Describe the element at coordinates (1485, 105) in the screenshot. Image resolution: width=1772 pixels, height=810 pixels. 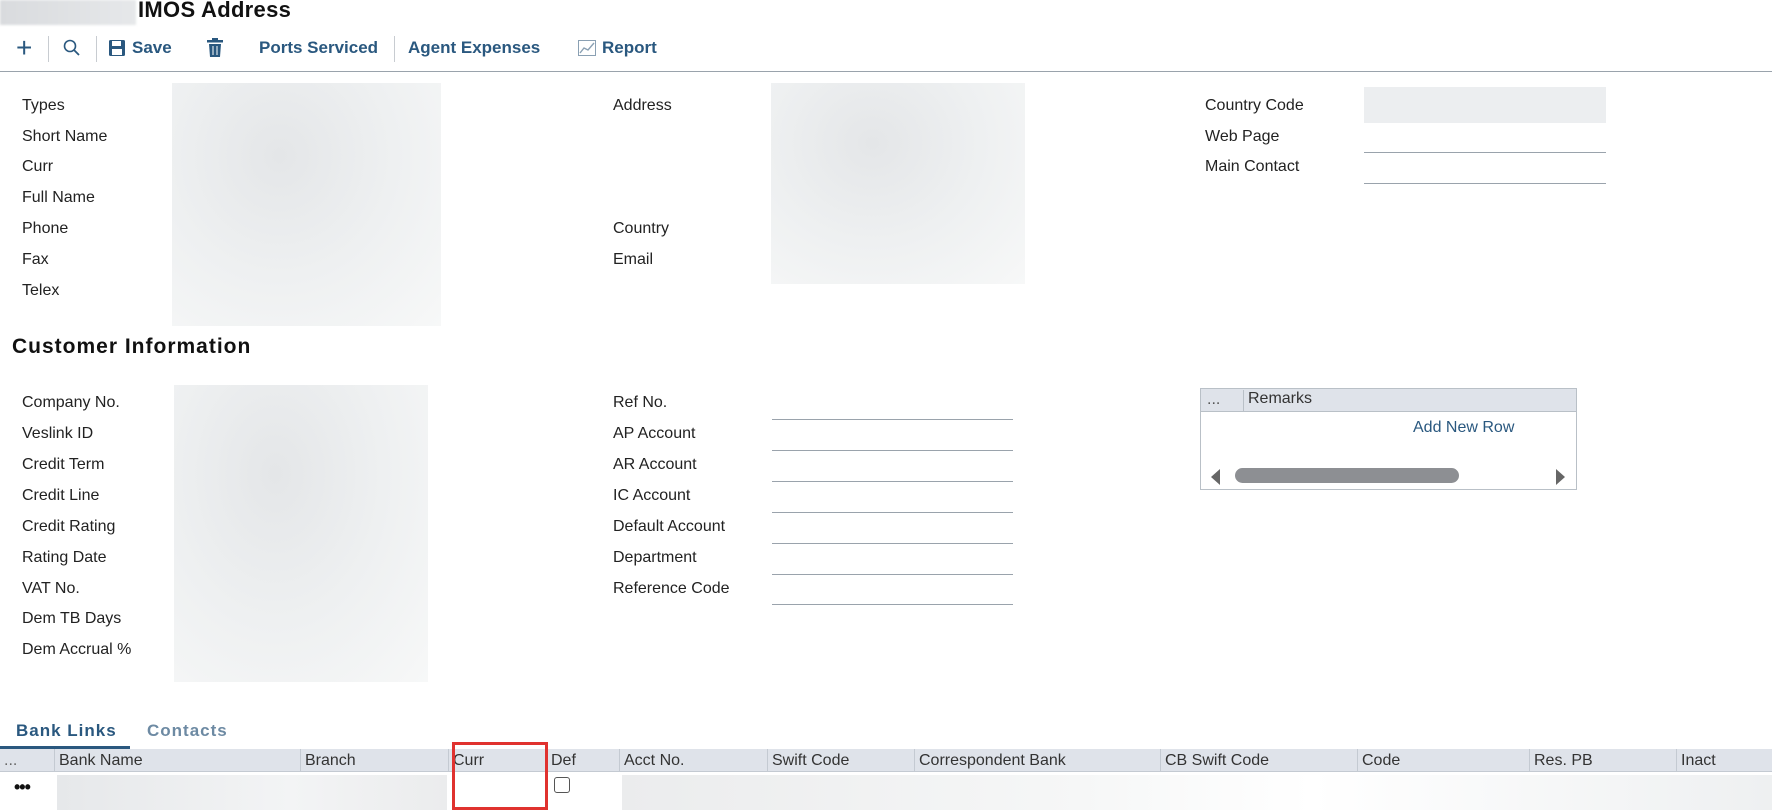
I see `country-code-field` at that location.